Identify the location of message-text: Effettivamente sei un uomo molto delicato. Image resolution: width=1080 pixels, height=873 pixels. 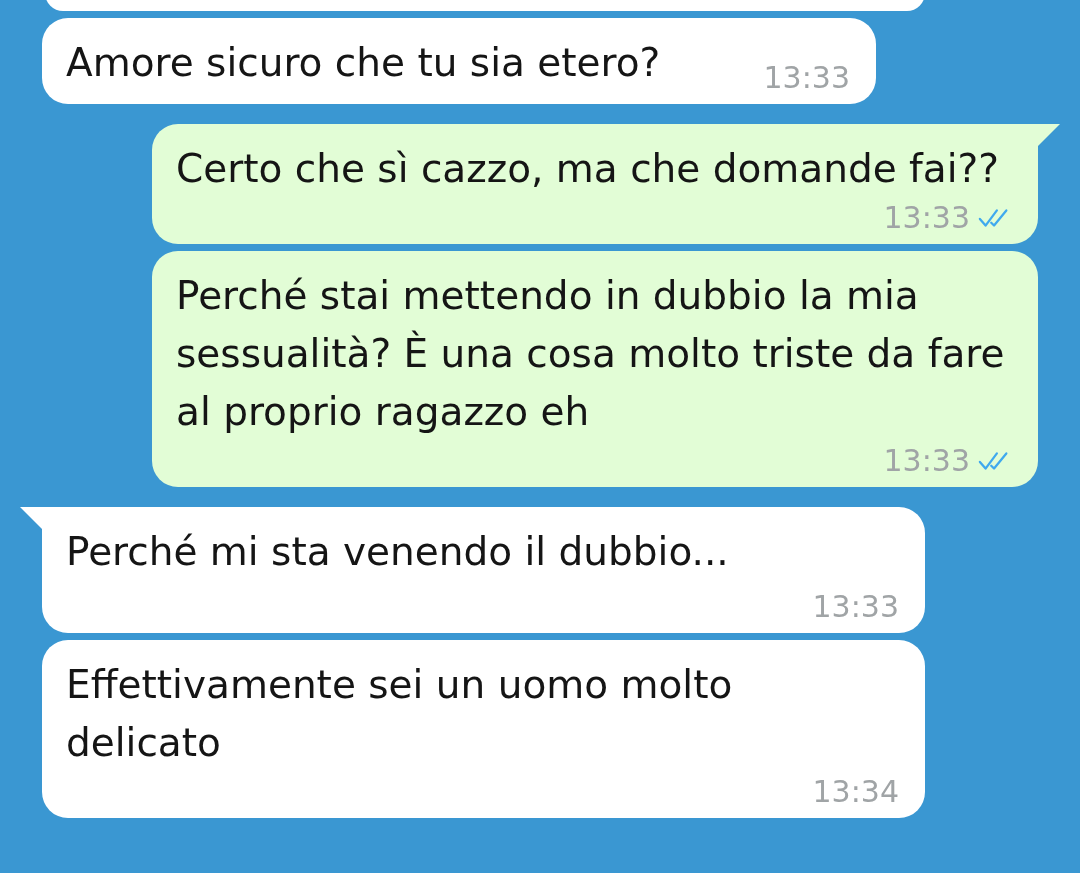
(400, 714).